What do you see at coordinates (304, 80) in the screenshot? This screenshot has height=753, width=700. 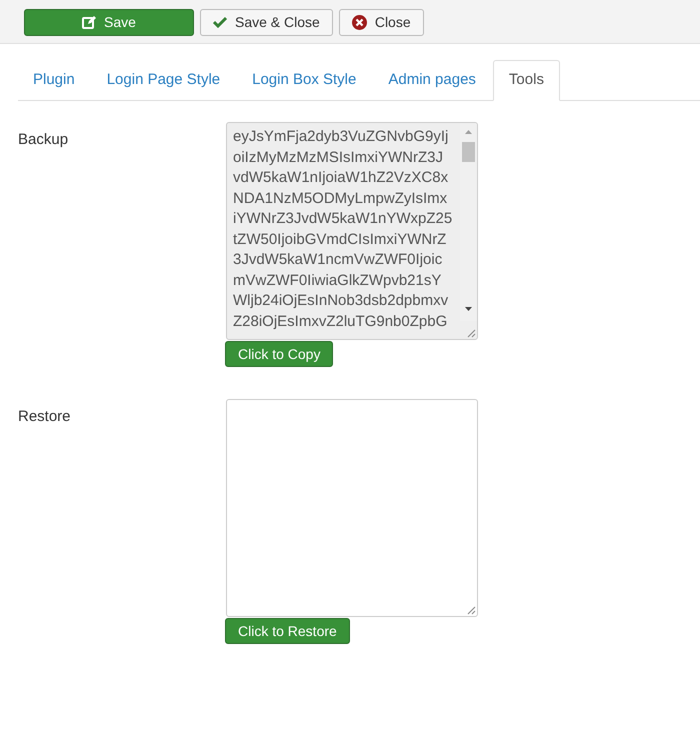 I see `tab: Login Box Style` at bounding box center [304, 80].